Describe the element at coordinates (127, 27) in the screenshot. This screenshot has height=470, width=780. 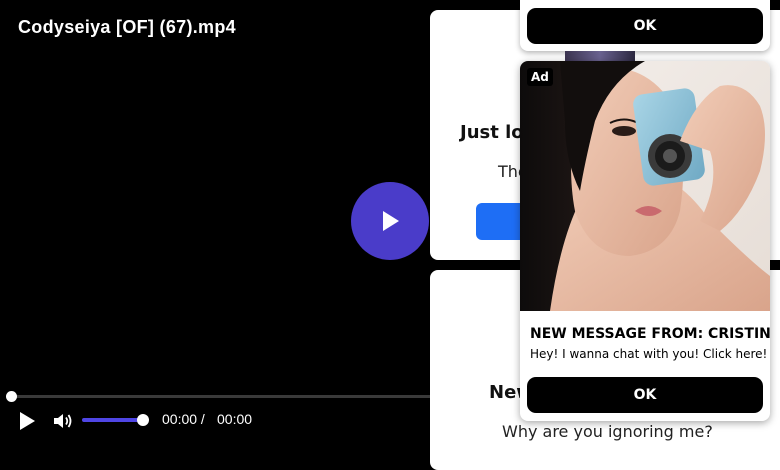
I see `video-title: Codyseiya [OF] (67).mp4` at that location.